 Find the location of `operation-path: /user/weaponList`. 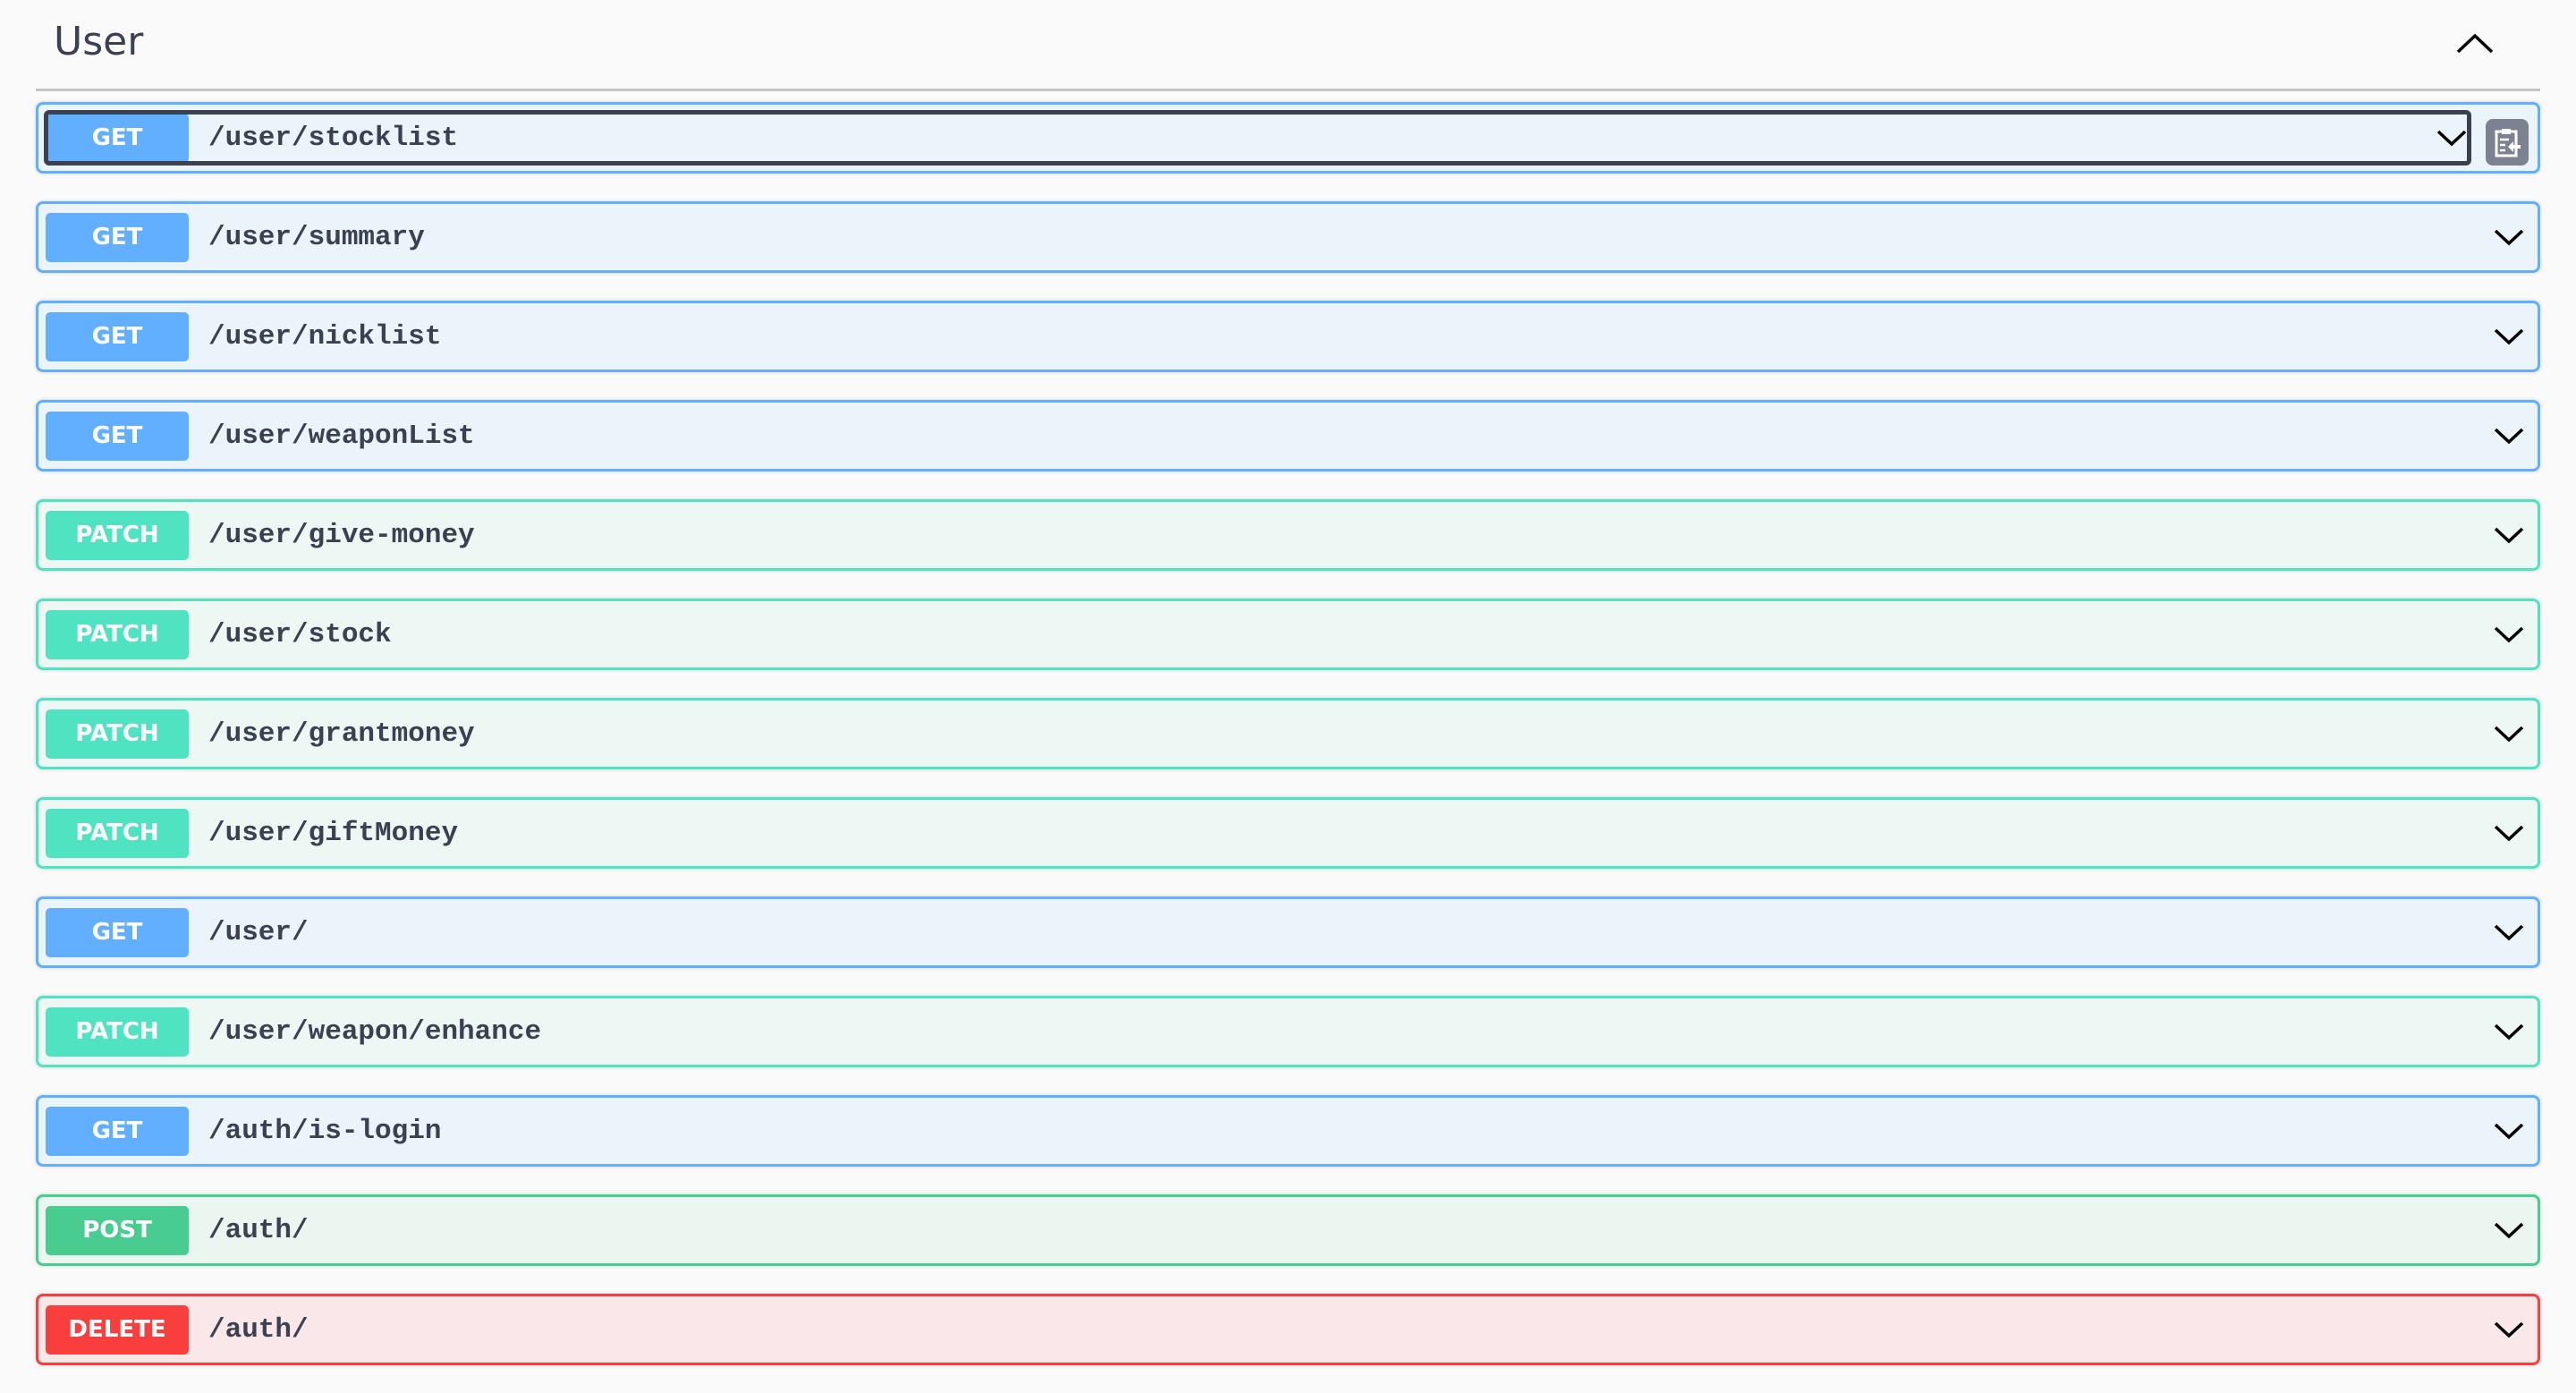

operation-path: /user/weaponList is located at coordinates (341, 436).